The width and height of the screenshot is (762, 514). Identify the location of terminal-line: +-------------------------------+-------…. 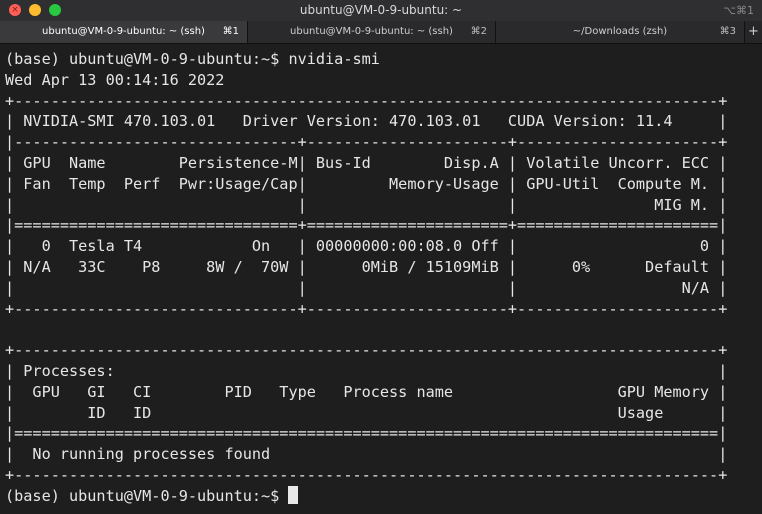
(366, 308).